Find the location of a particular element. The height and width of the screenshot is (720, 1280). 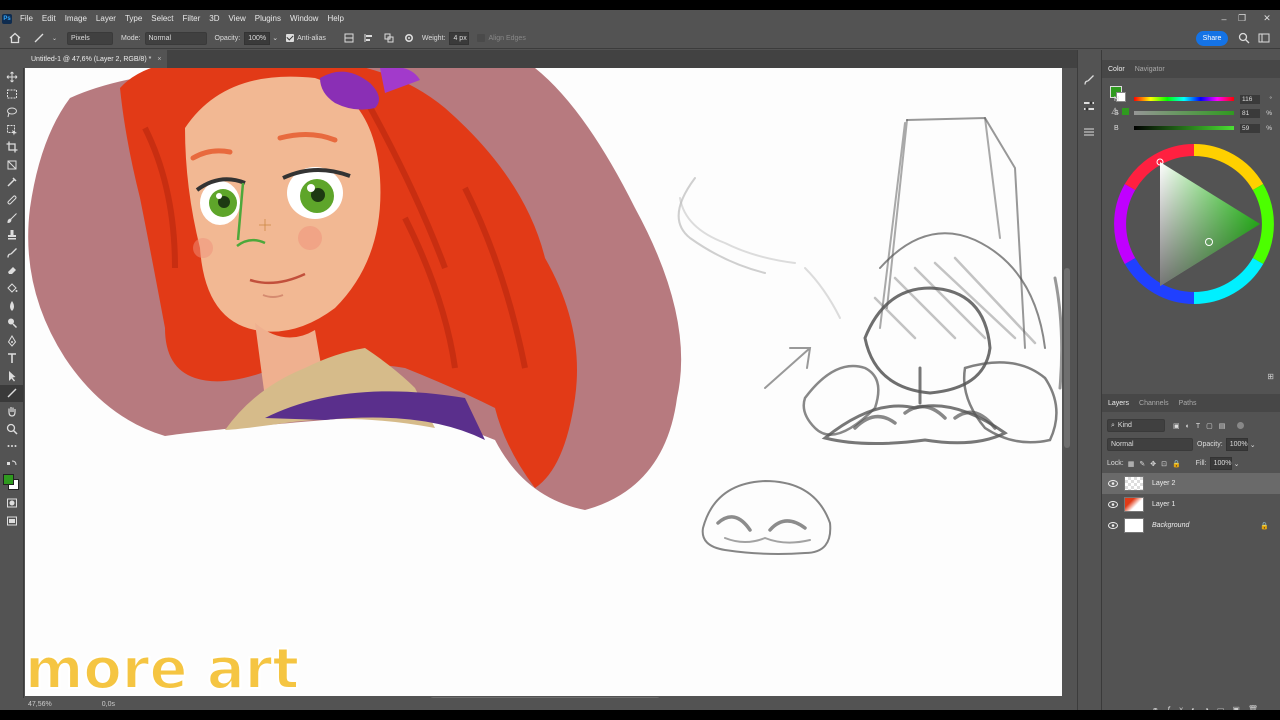

layer-actions-bar: ⚭ƒx◐◑▭▣🗑 is located at coordinates (1209, 707).